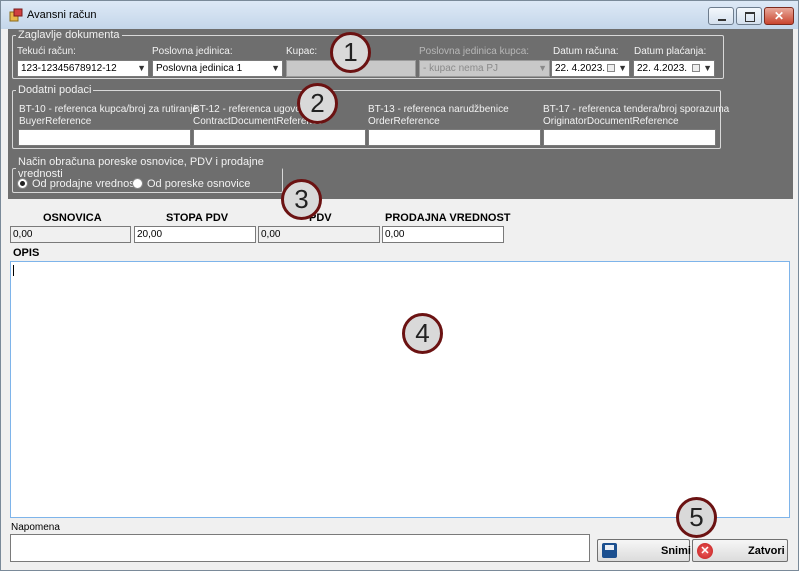  What do you see at coordinates (319, 234) in the screenshot?
I see `pdv-field: 0,00` at bounding box center [319, 234].